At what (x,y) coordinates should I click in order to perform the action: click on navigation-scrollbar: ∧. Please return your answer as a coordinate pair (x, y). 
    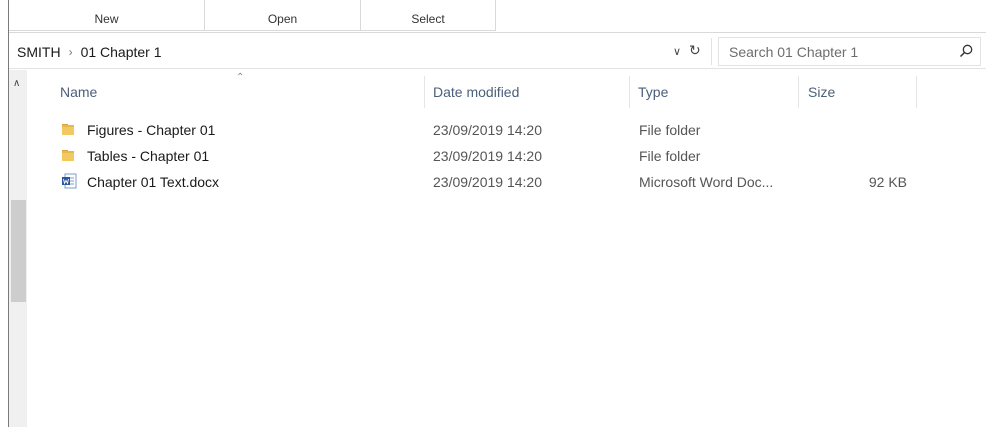
    Looking at the image, I should click on (18, 248).